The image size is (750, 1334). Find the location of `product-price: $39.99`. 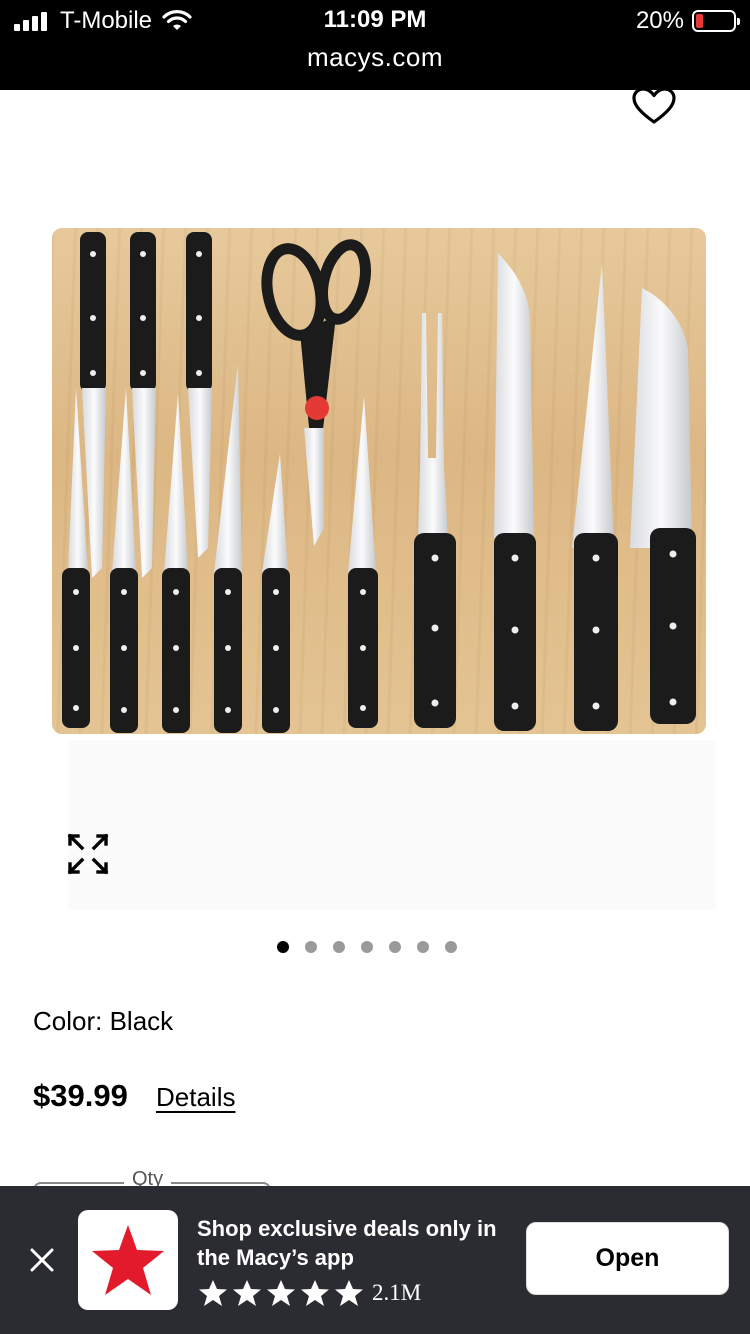

product-price: $39.99 is located at coordinates (80, 1095).